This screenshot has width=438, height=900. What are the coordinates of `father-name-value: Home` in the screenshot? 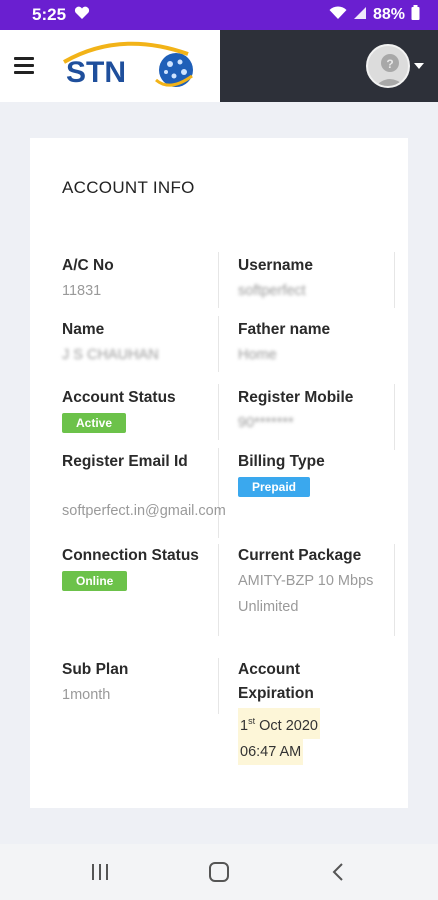 It's located at (257, 355).